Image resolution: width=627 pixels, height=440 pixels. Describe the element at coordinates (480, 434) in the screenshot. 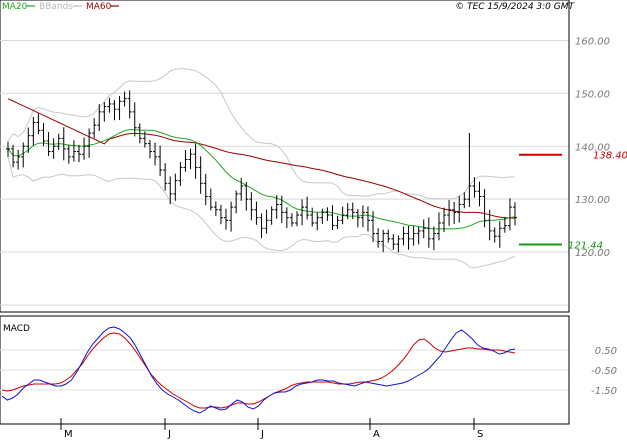

I see `month-label: S` at that location.